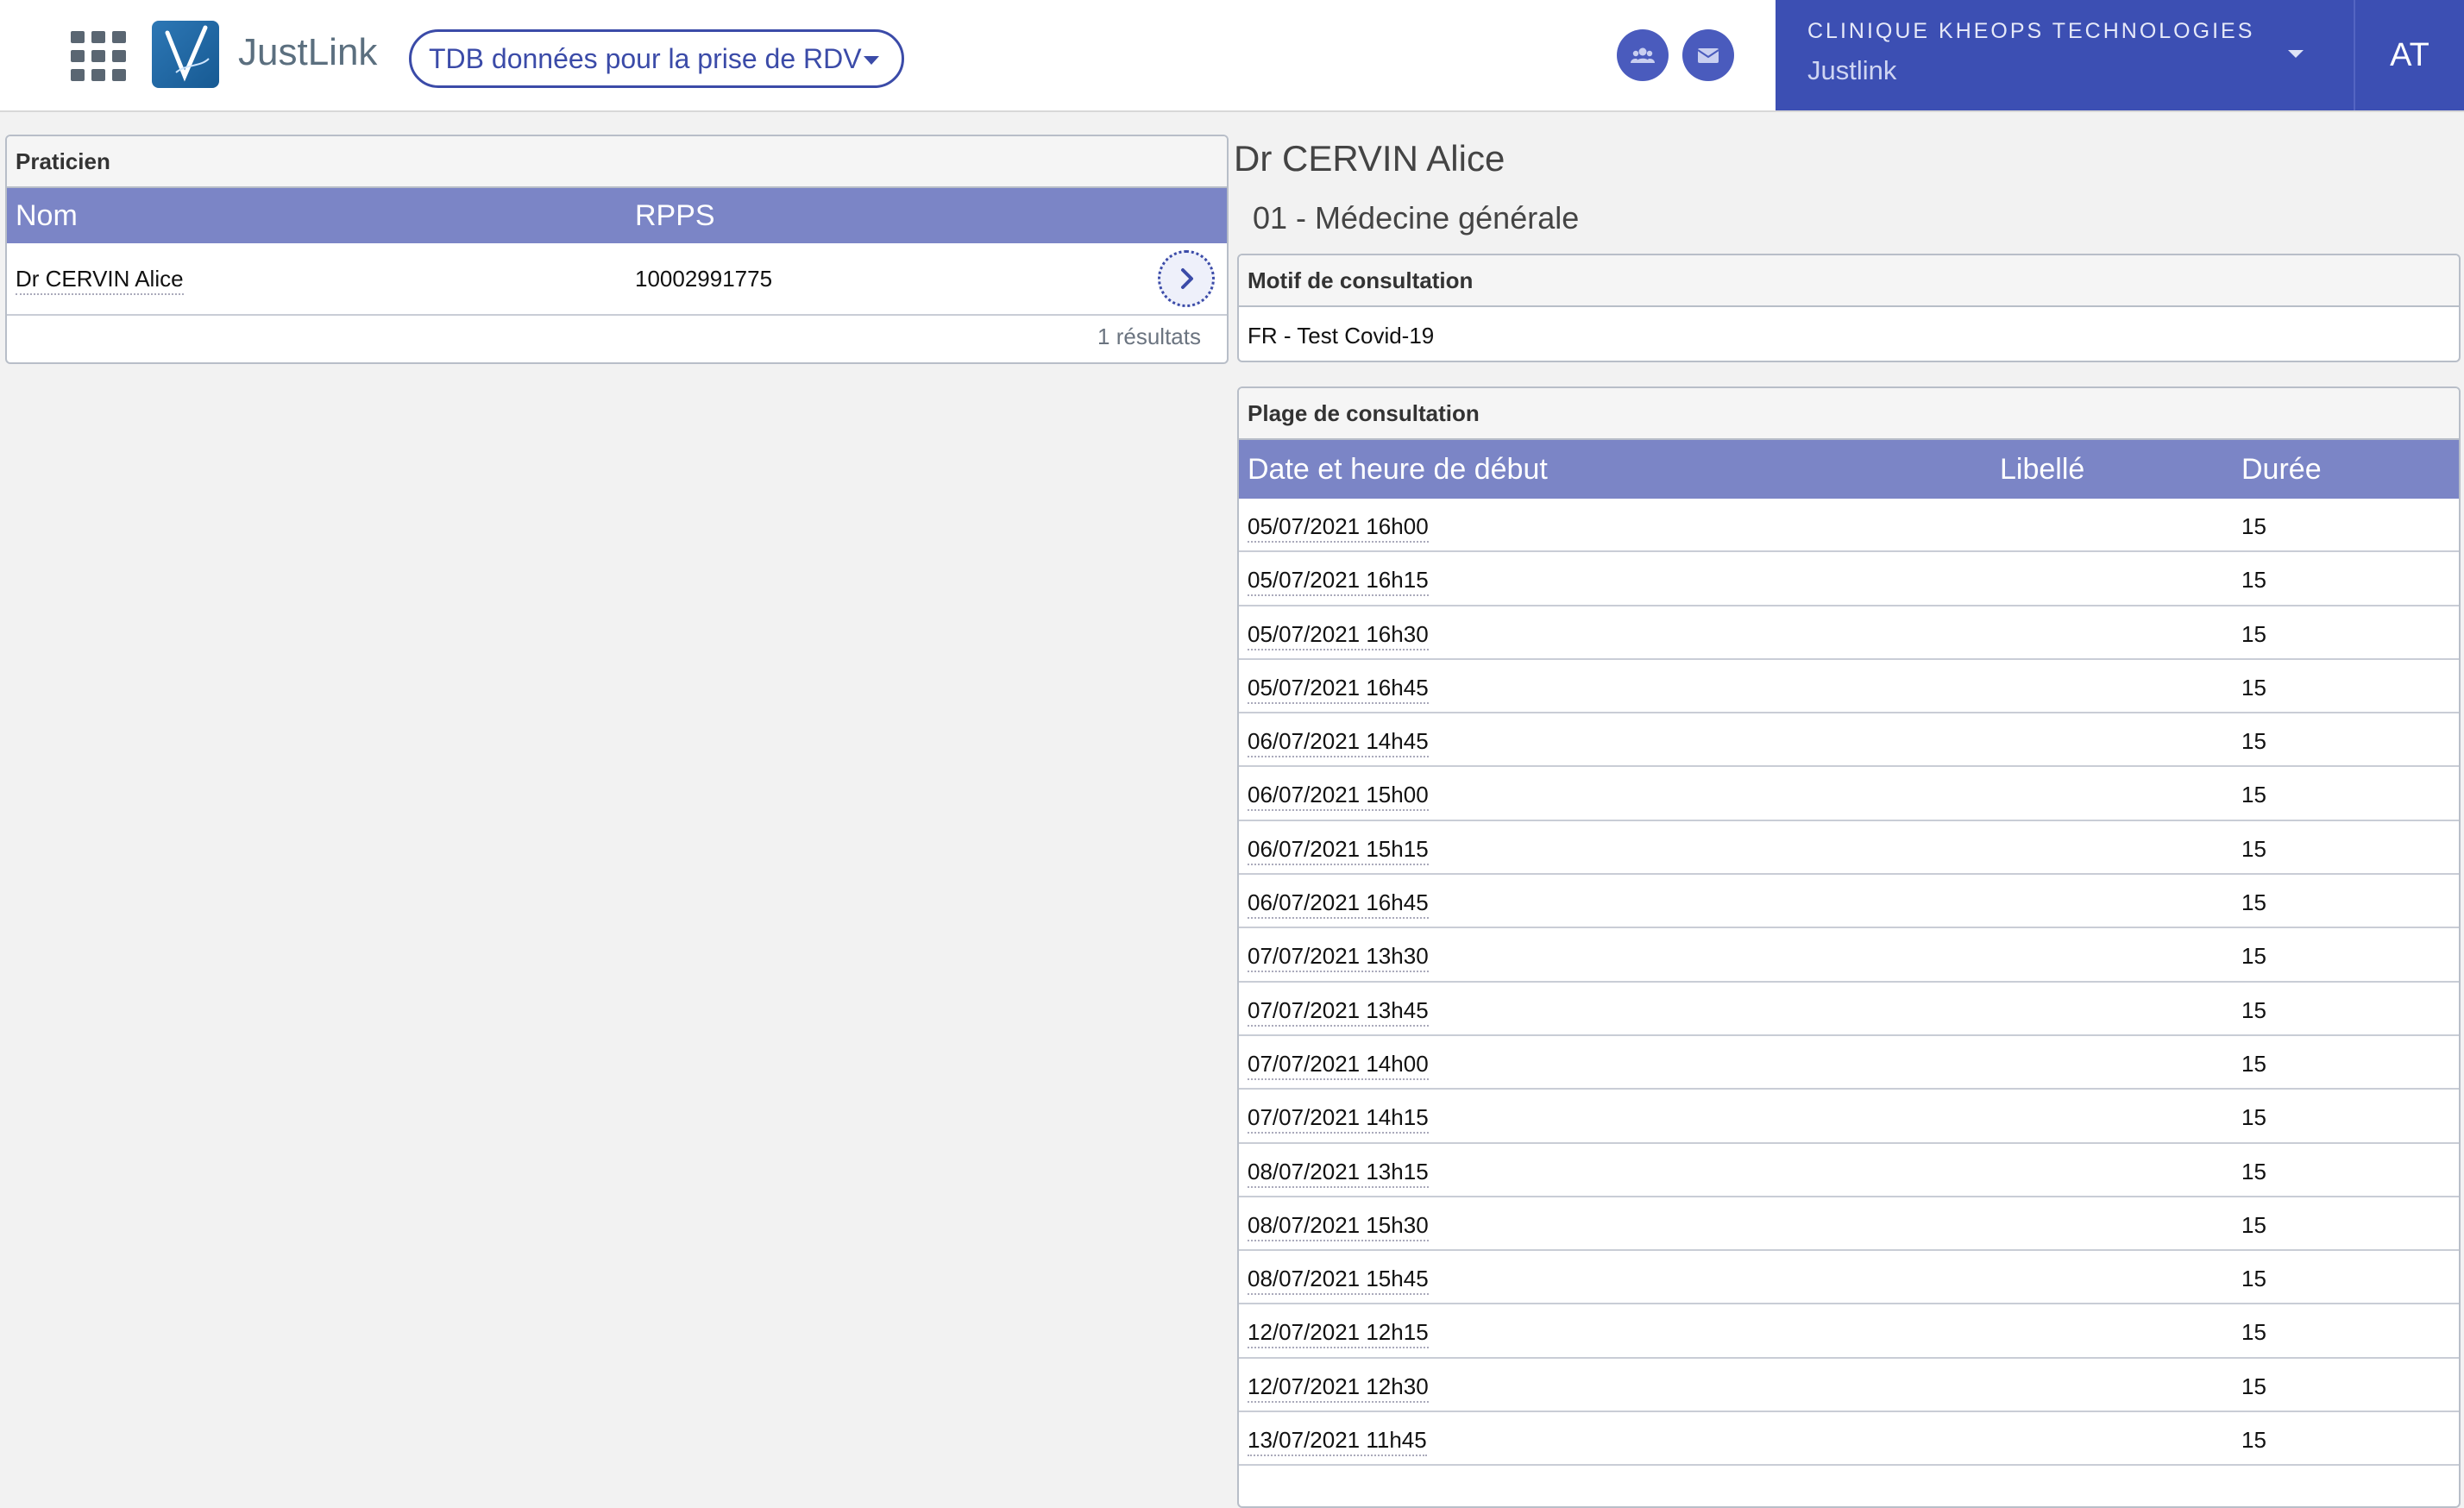 The width and height of the screenshot is (2464, 1508). Describe the element at coordinates (1849, 1009) in the screenshot. I see `table-row: 07/07/2021 13h45 15` at that location.